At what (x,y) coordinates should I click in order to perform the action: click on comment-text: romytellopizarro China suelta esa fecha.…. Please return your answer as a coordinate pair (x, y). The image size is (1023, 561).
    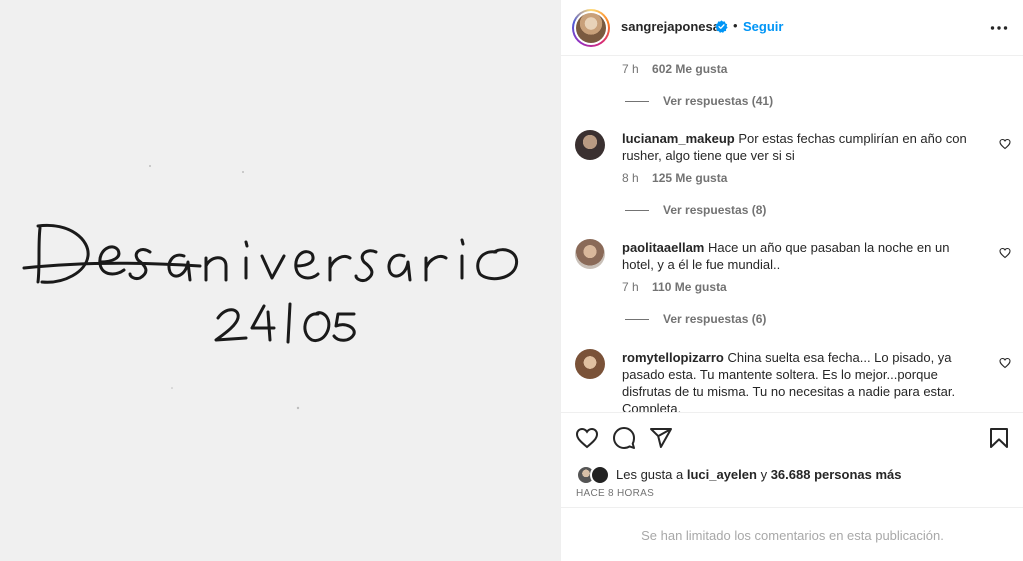
    Looking at the image, I should click on (802, 380).